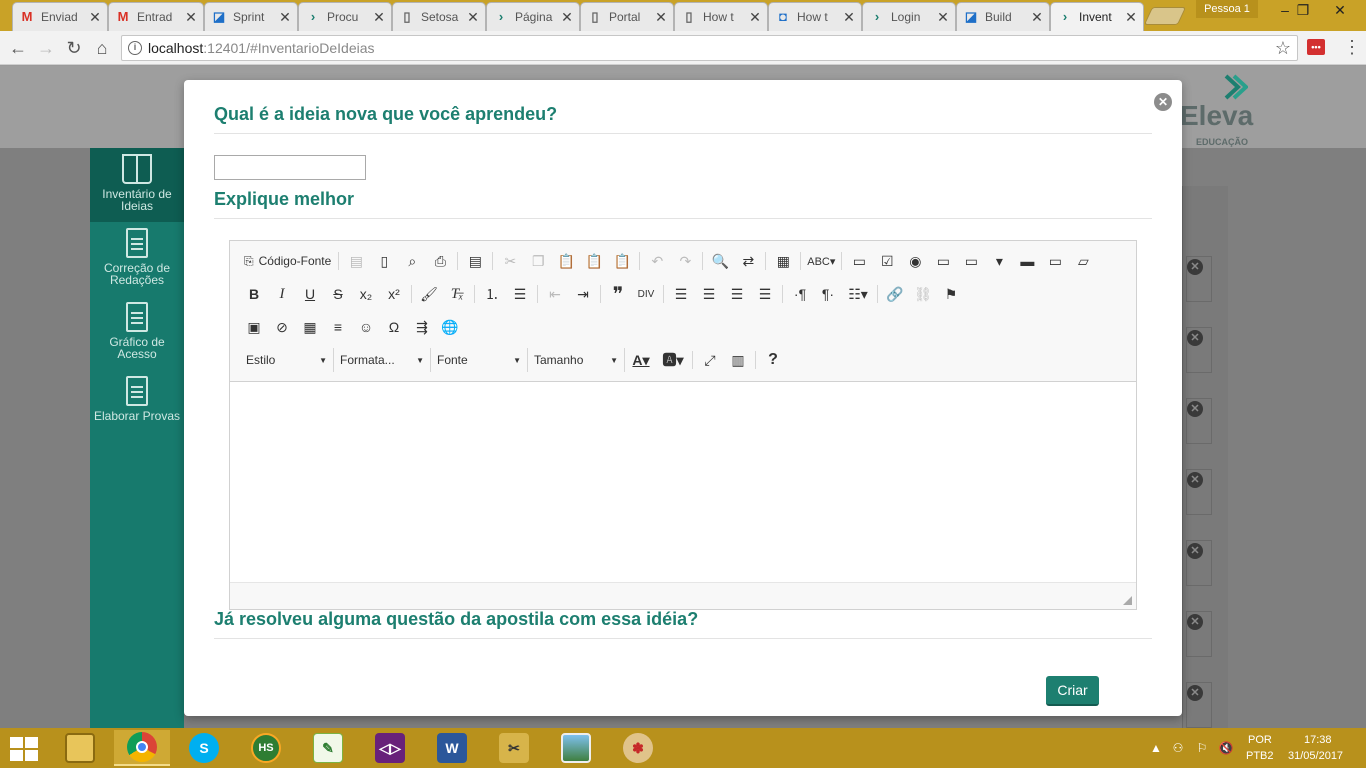  What do you see at coordinates (510, 261) in the screenshot?
I see `cut-icon: ✂` at bounding box center [510, 261].